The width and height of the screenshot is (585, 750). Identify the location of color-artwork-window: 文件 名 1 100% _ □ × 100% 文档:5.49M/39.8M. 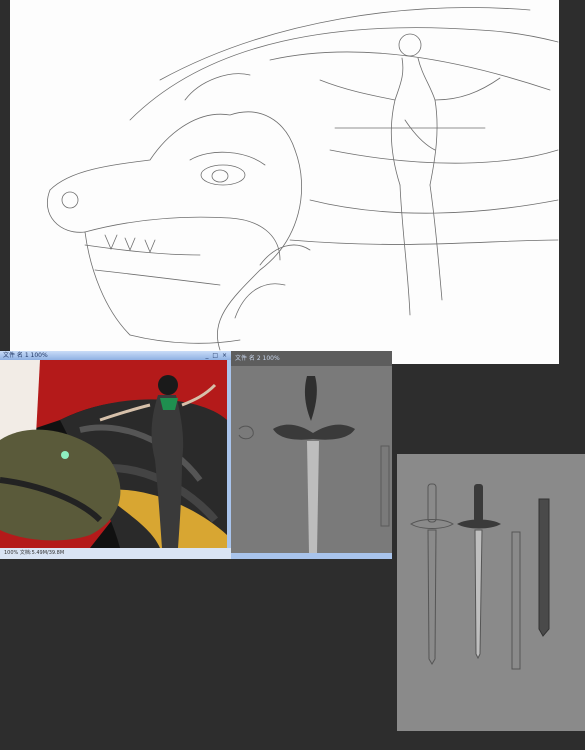
(115, 455).